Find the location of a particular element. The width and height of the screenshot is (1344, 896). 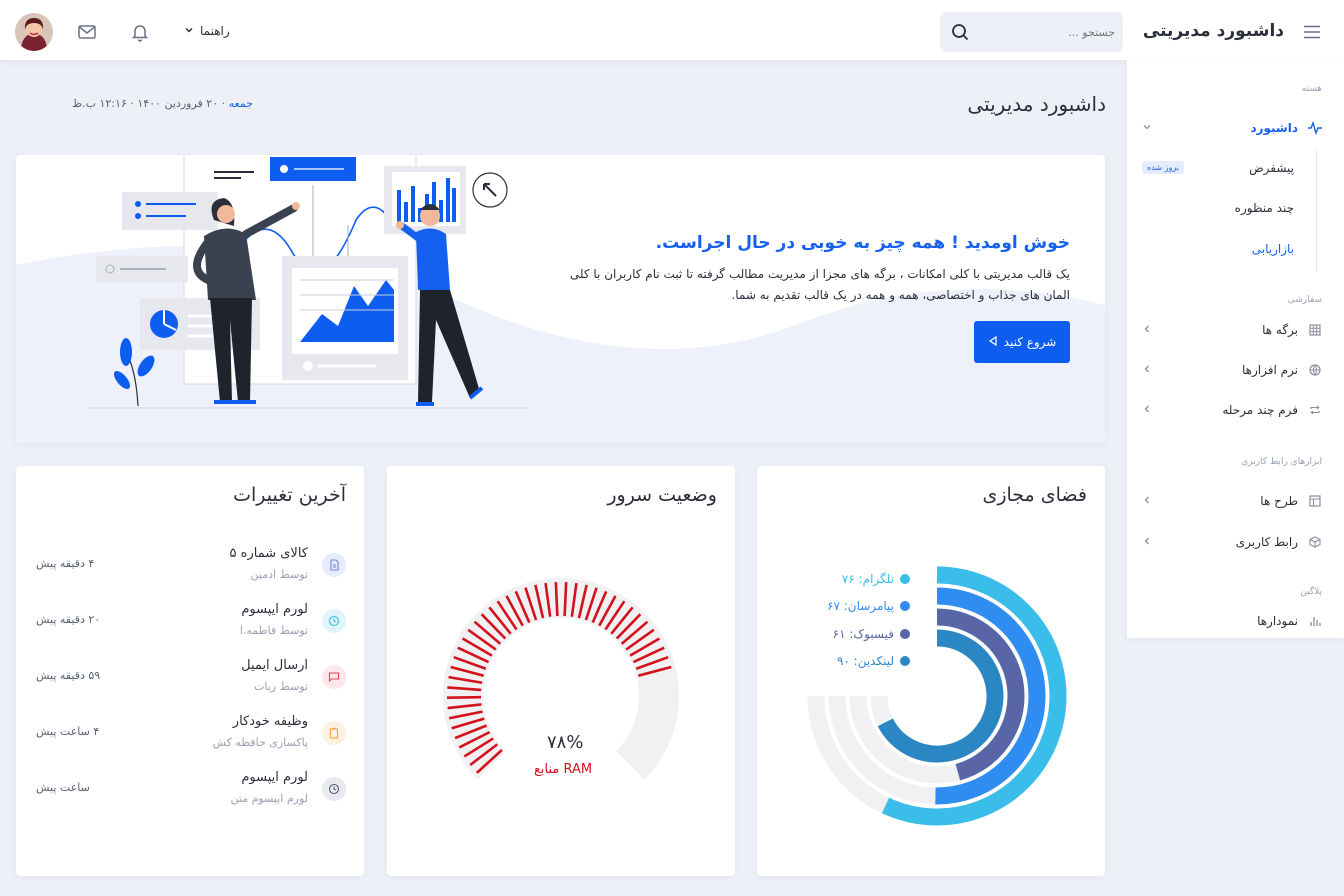

mail-icon is located at coordinates (87, 32).